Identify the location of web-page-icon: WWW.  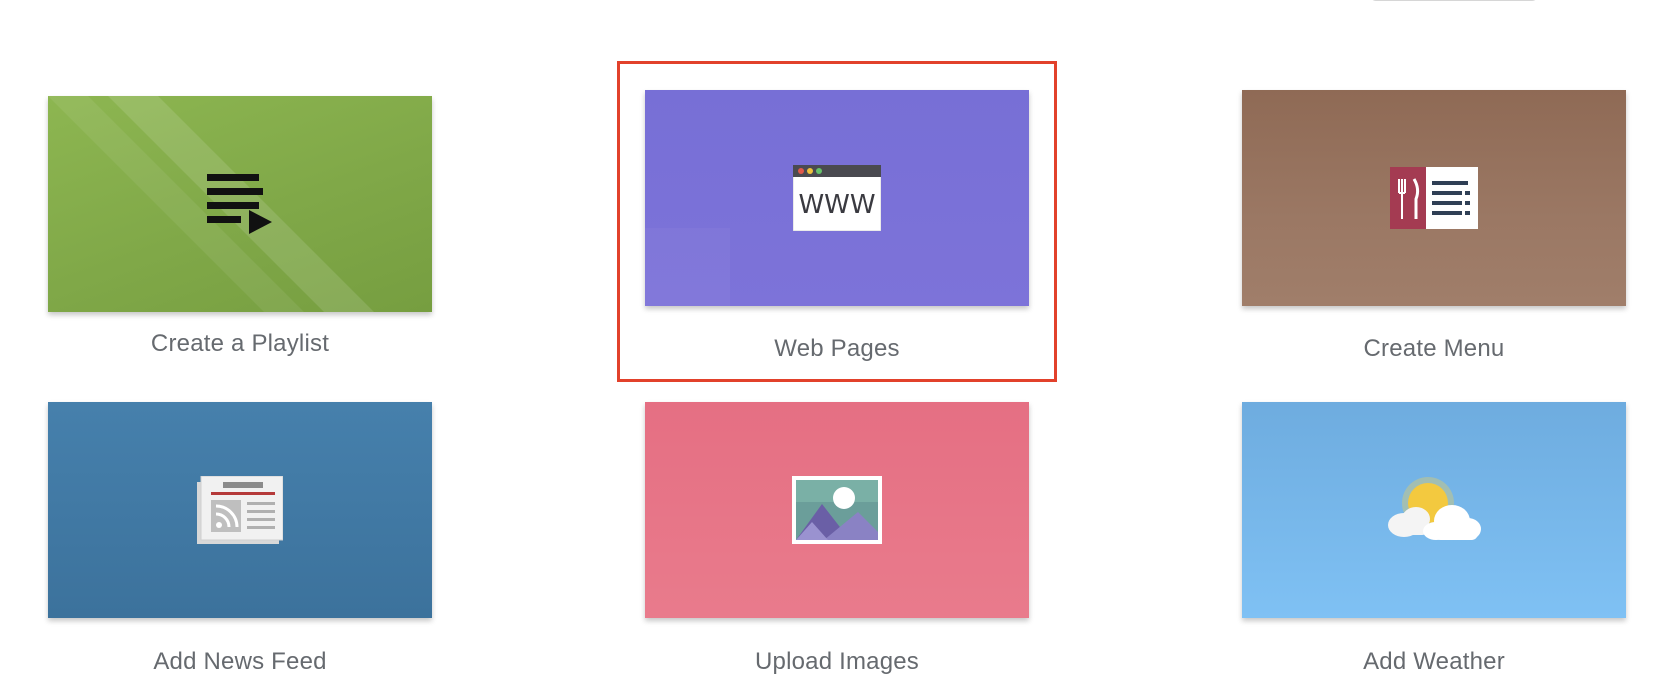
(837, 198).